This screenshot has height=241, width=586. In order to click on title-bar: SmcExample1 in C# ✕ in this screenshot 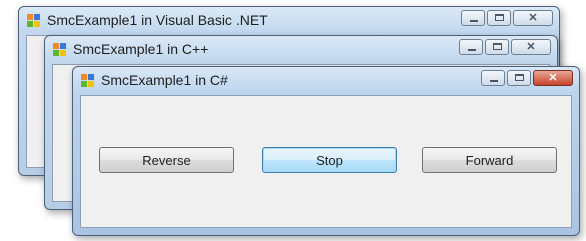, I will do `click(326, 80)`.